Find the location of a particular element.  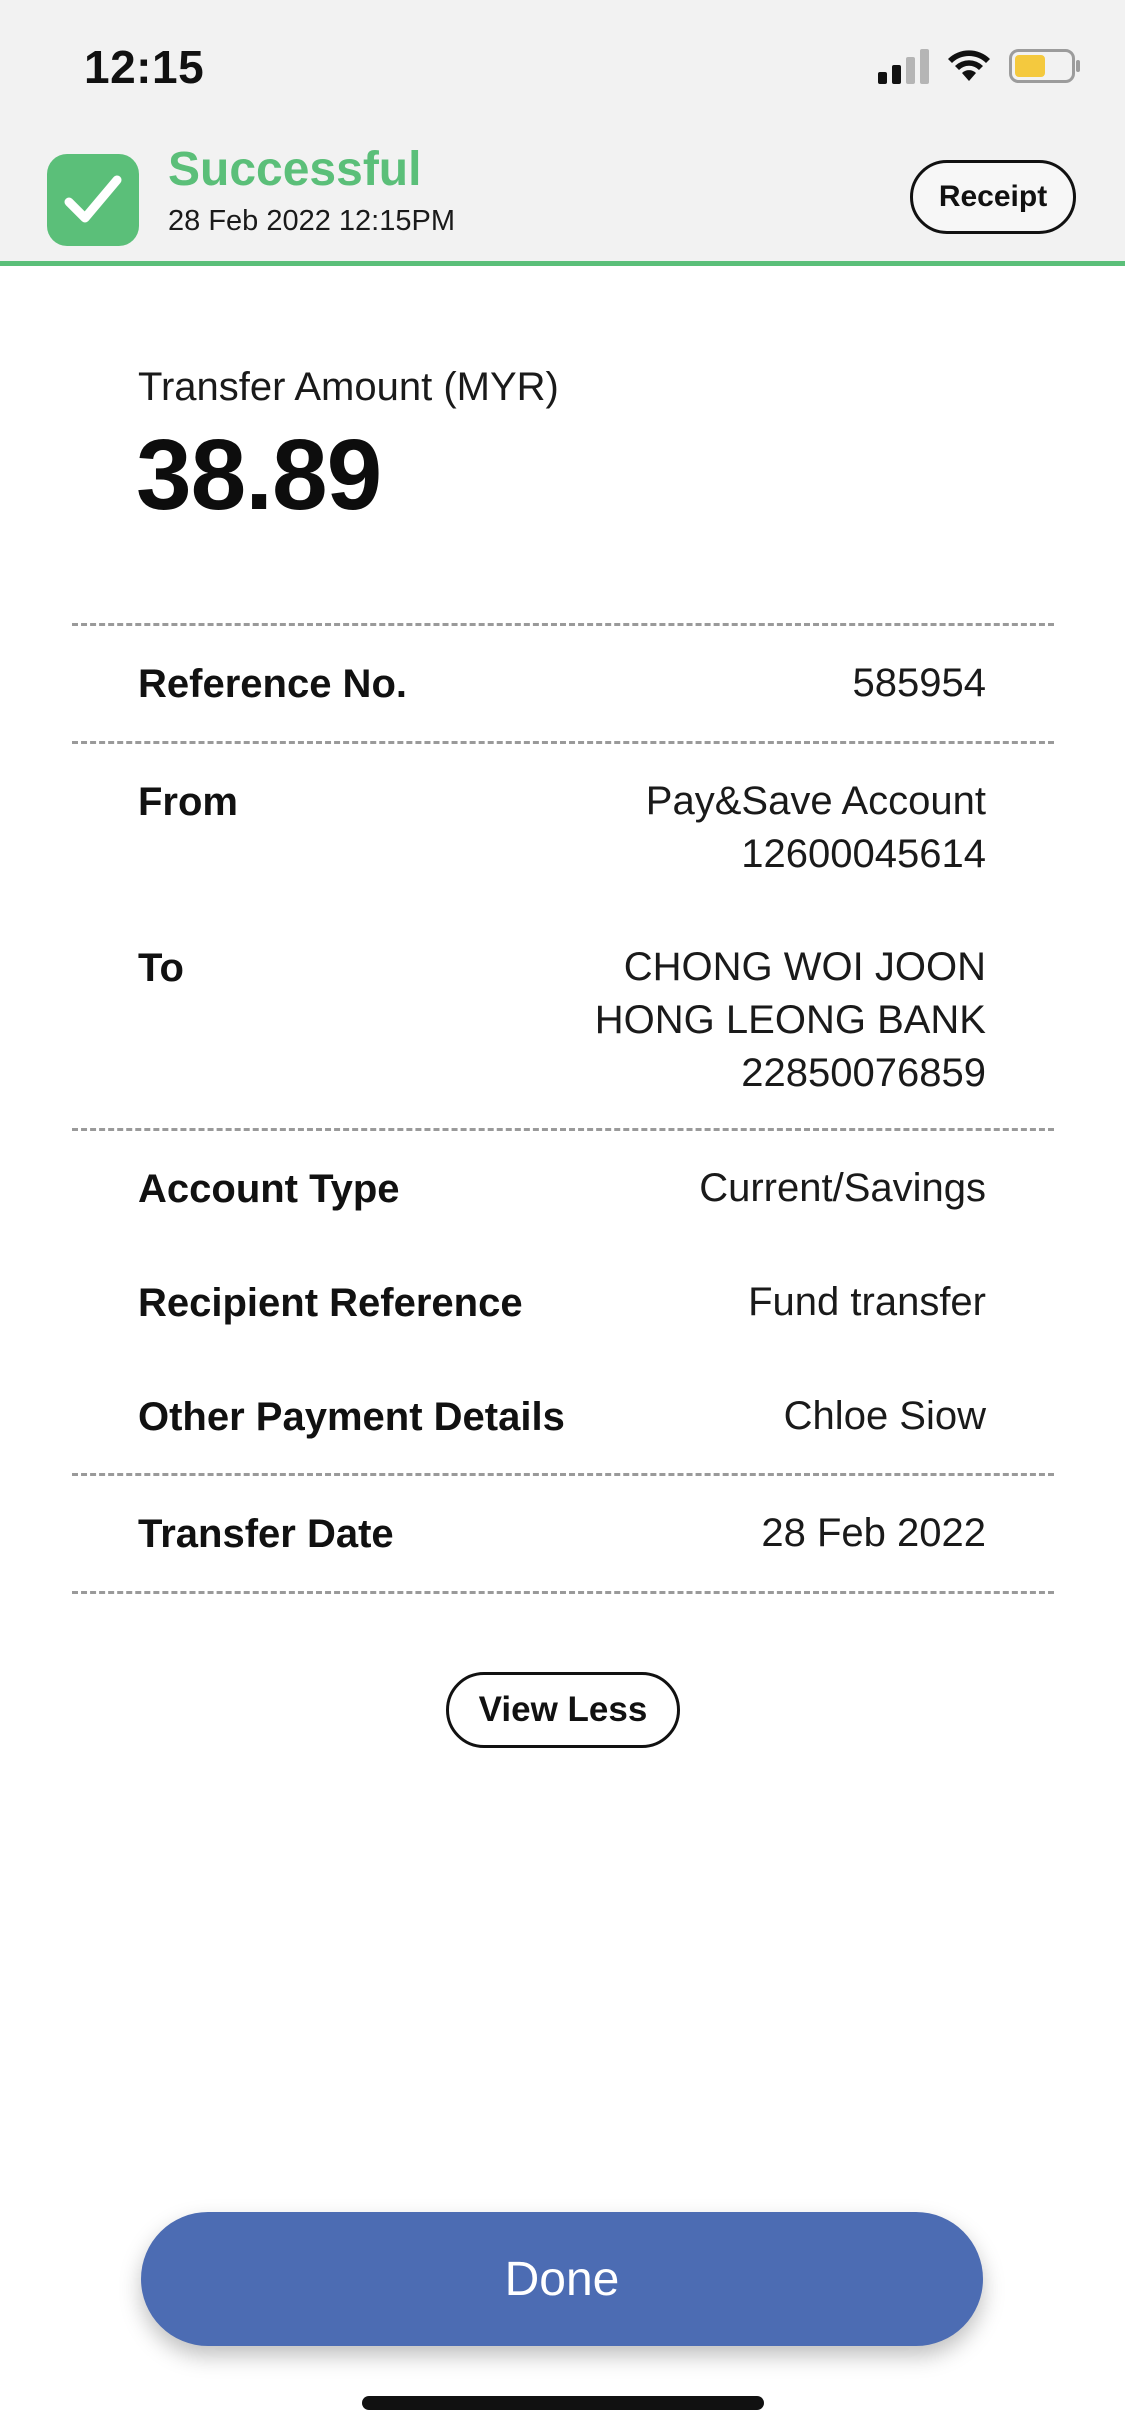

transfer-date-value: 28 Feb 2022 is located at coordinates (873, 1533).